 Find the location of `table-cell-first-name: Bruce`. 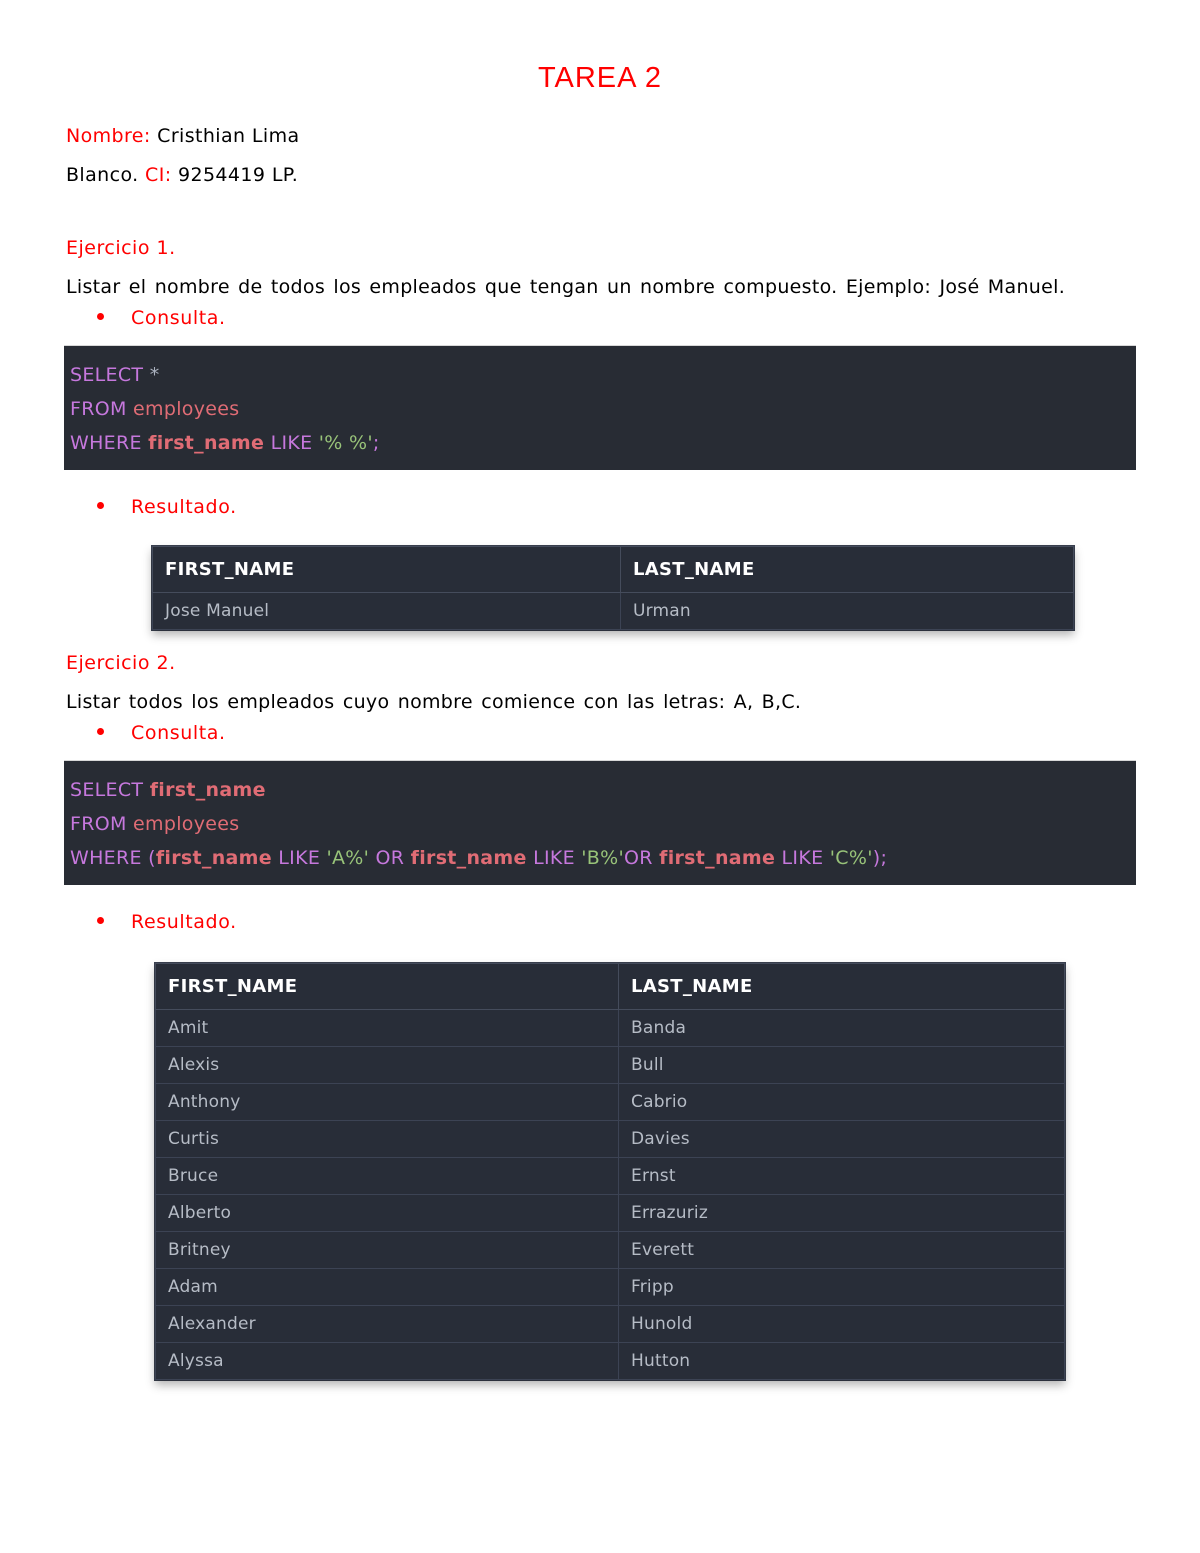

table-cell-first-name: Bruce is located at coordinates (387, 1176).